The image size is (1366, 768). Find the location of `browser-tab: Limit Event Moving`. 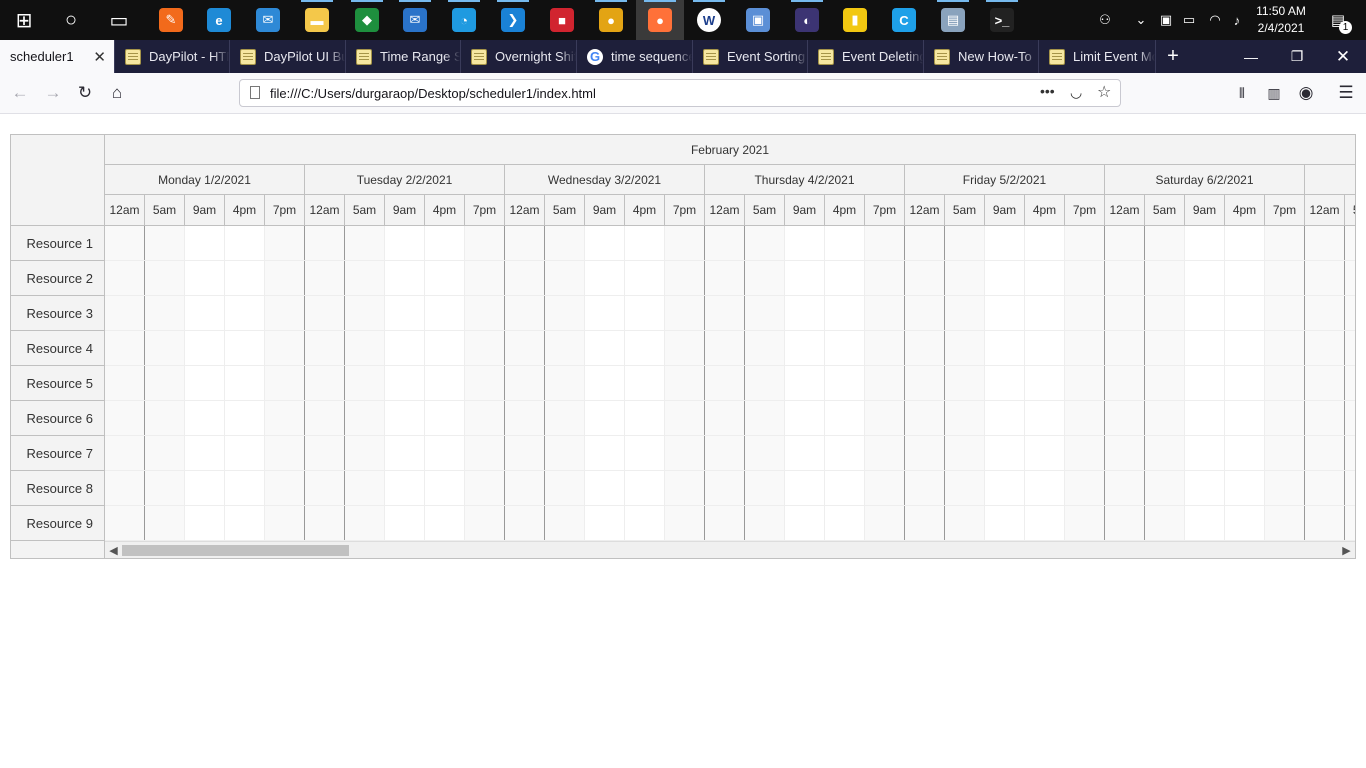

browser-tab: Limit Event Moving is located at coordinates (1097, 56).